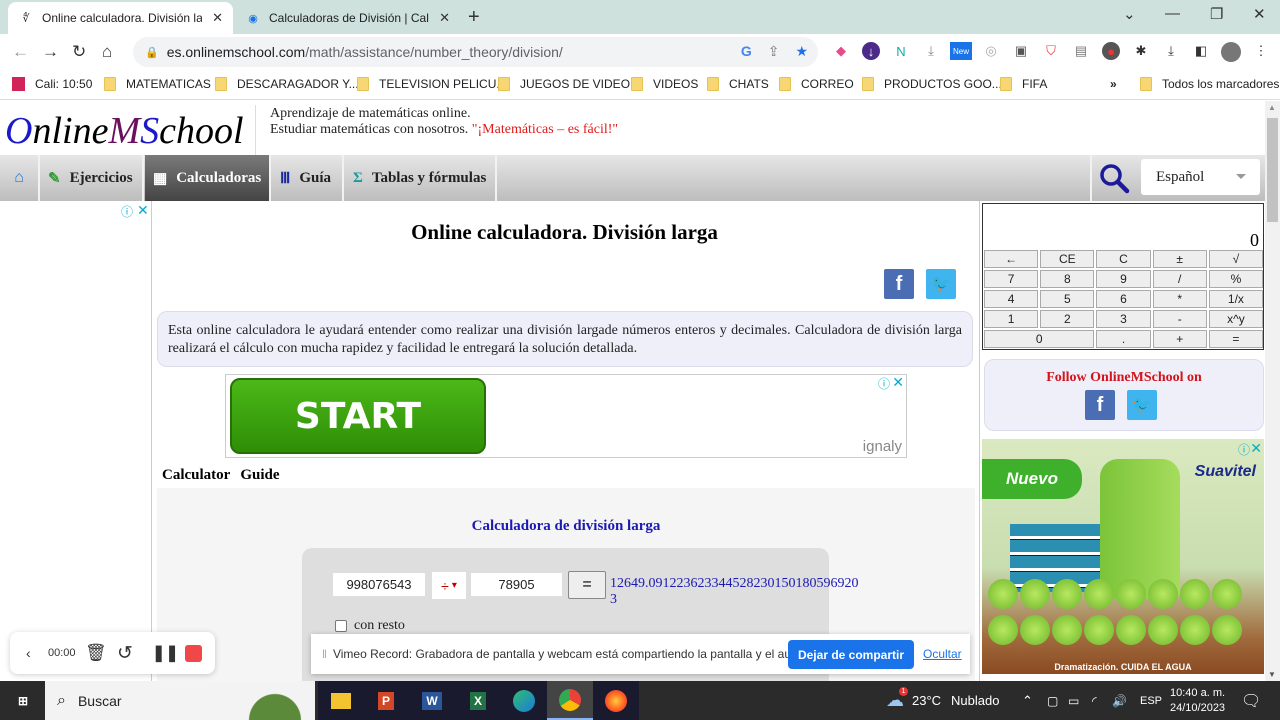 This screenshot has width=1280, height=720. What do you see at coordinates (961, 51) in the screenshot?
I see `new-extension-icon: New` at bounding box center [961, 51].